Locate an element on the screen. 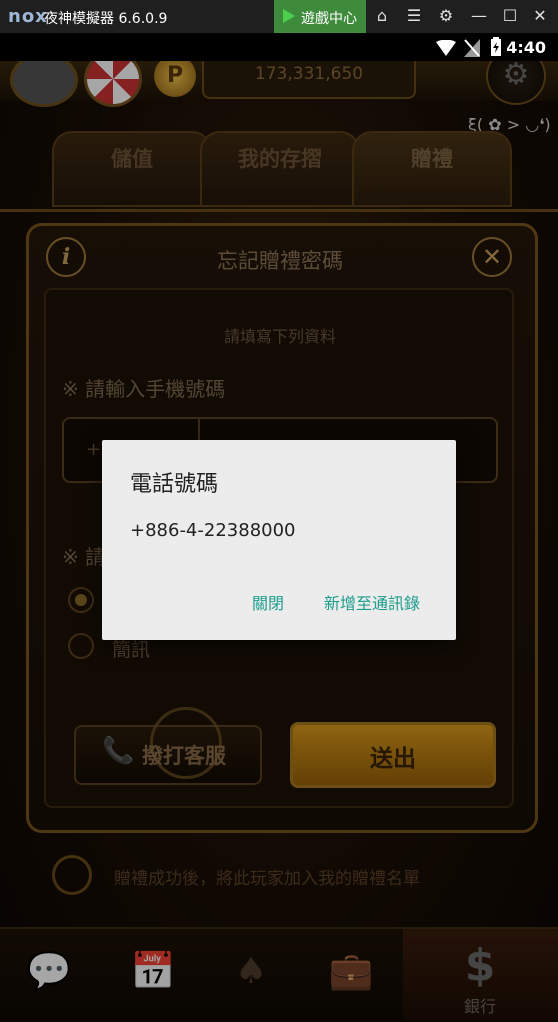  clock: 4:40 is located at coordinates (526, 47).